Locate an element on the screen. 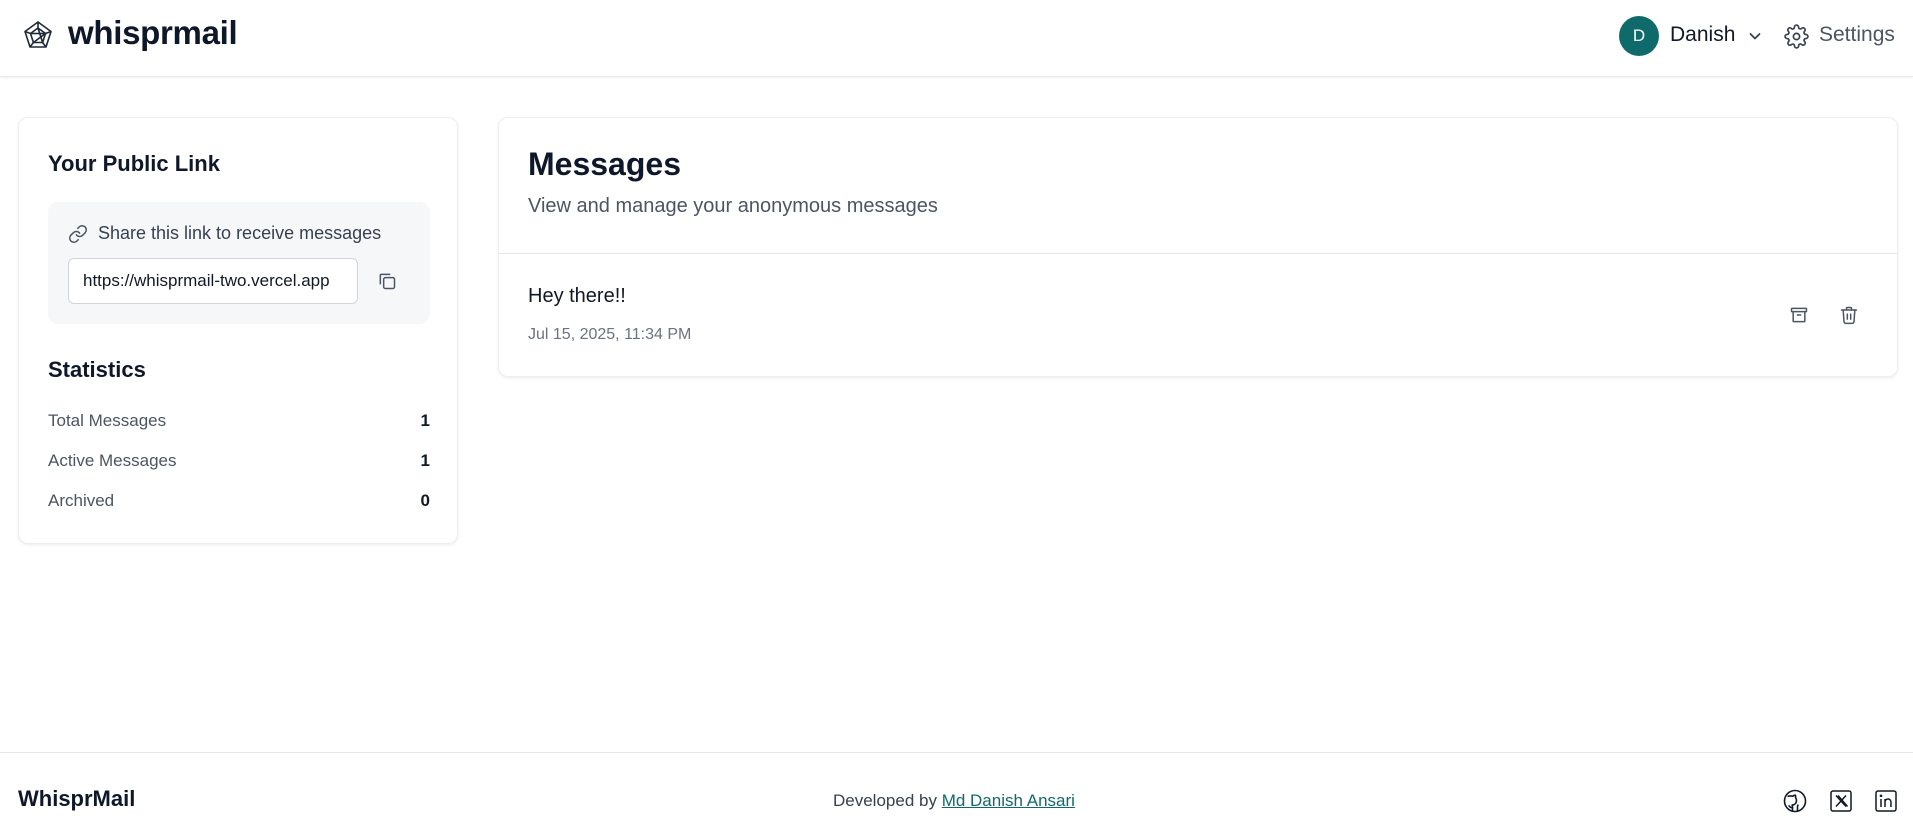 The image size is (1913, 821). share-link-box: Share this link to receive messages is located at coordinates (239, 263).